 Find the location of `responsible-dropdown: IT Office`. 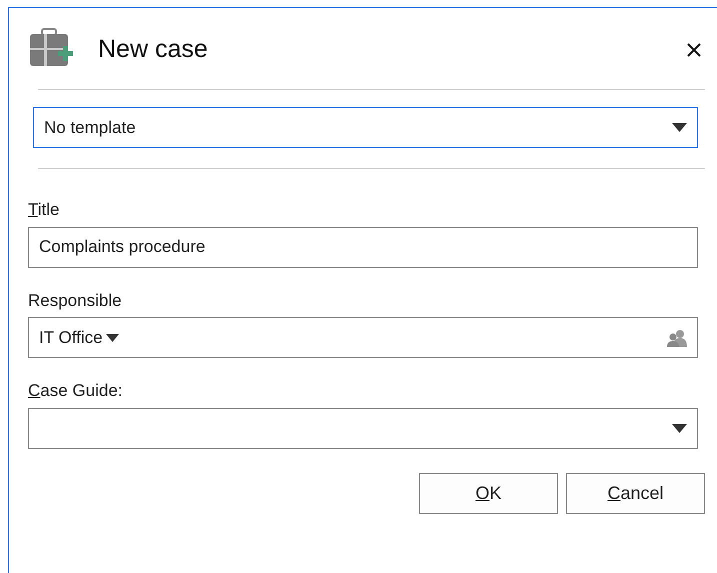

responsible-dropdown: IT Office is located at coordinates (79, 337).